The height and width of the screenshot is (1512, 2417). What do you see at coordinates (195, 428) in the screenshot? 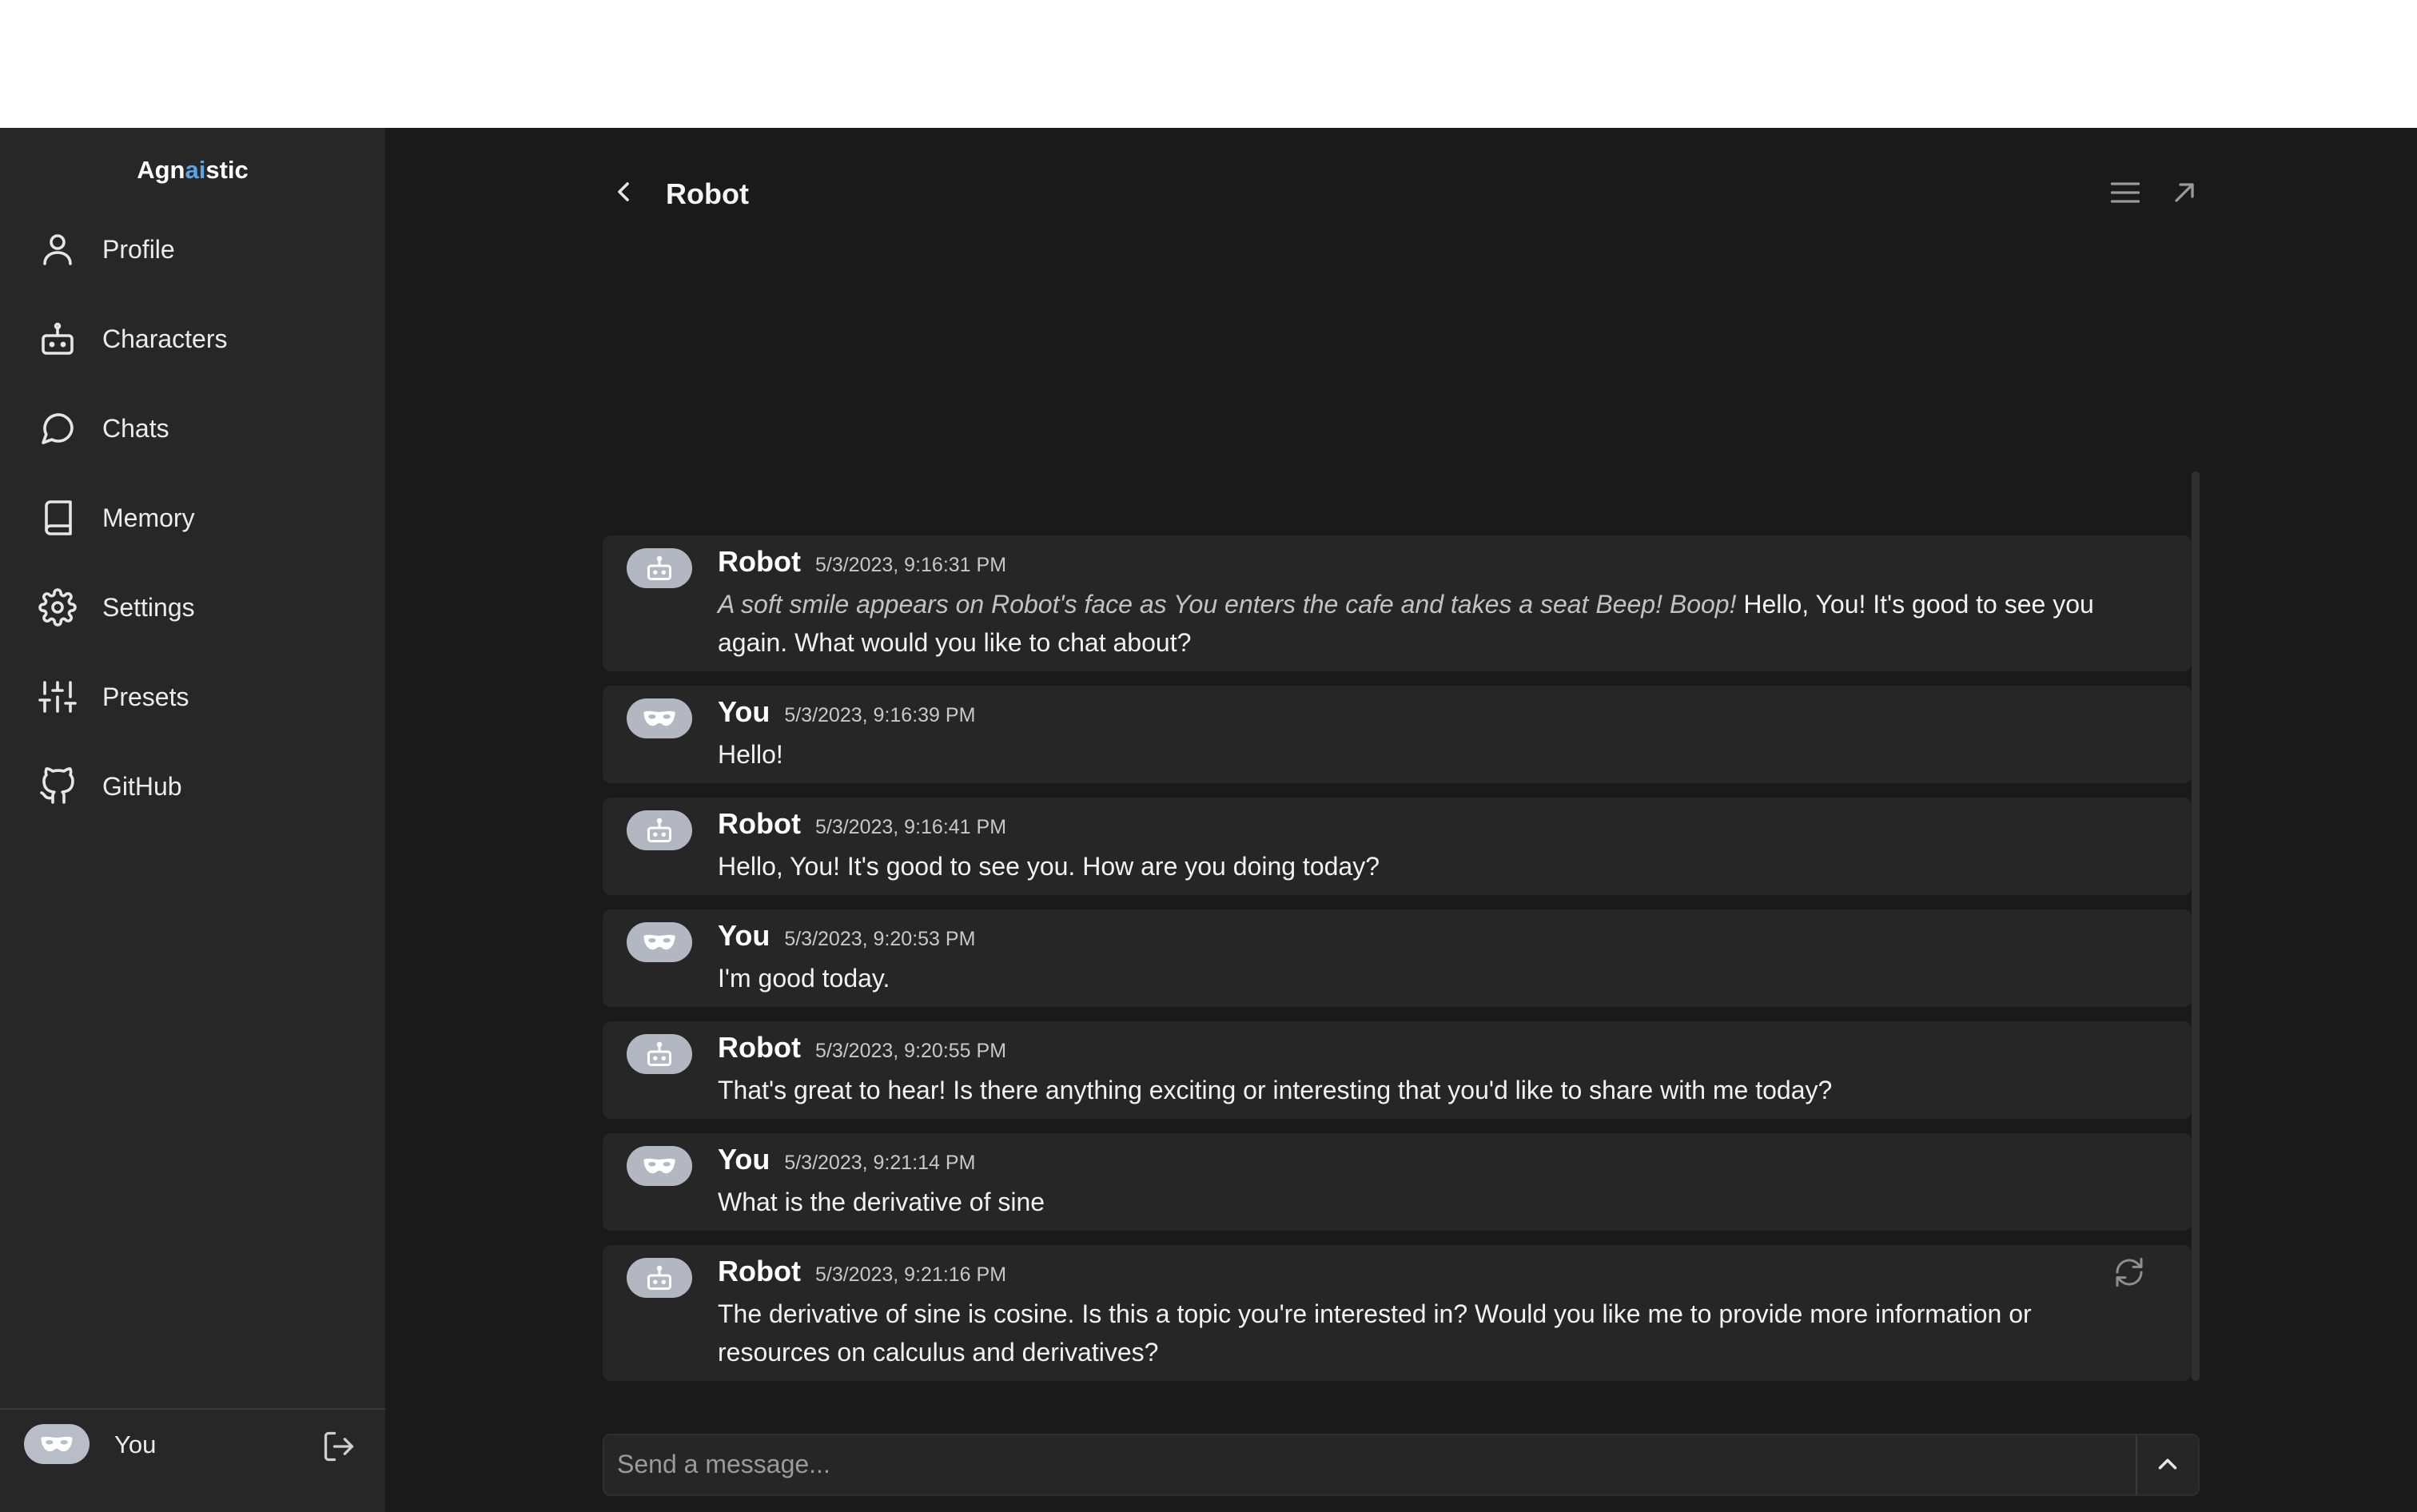
I see `sidebar-item-chats: Chats` at bounding box center [195, 428].